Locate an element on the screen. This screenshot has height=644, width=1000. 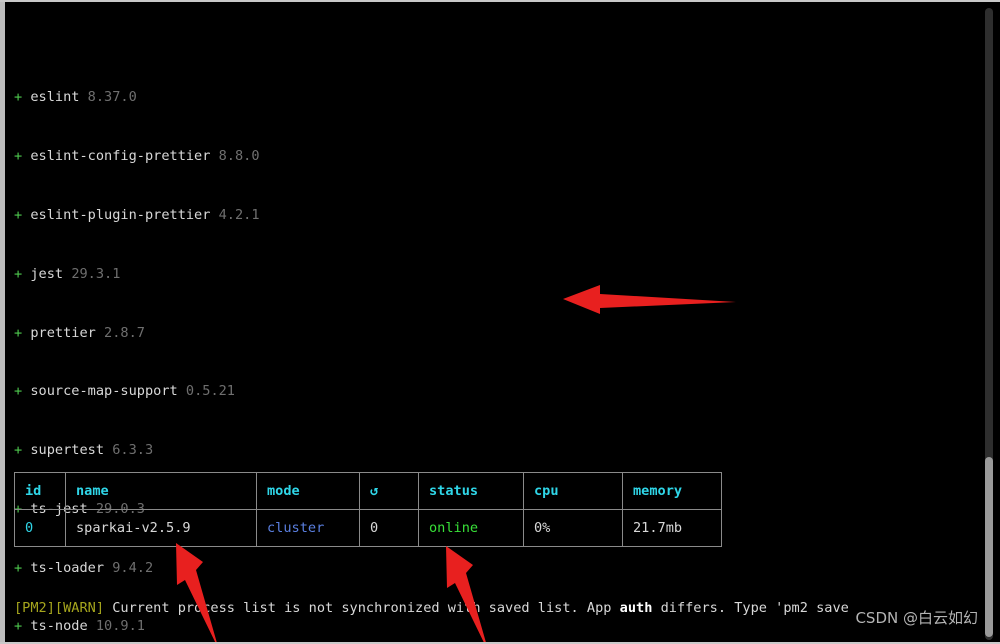
left-window-edge-strip is located at coordinates (2, 322).